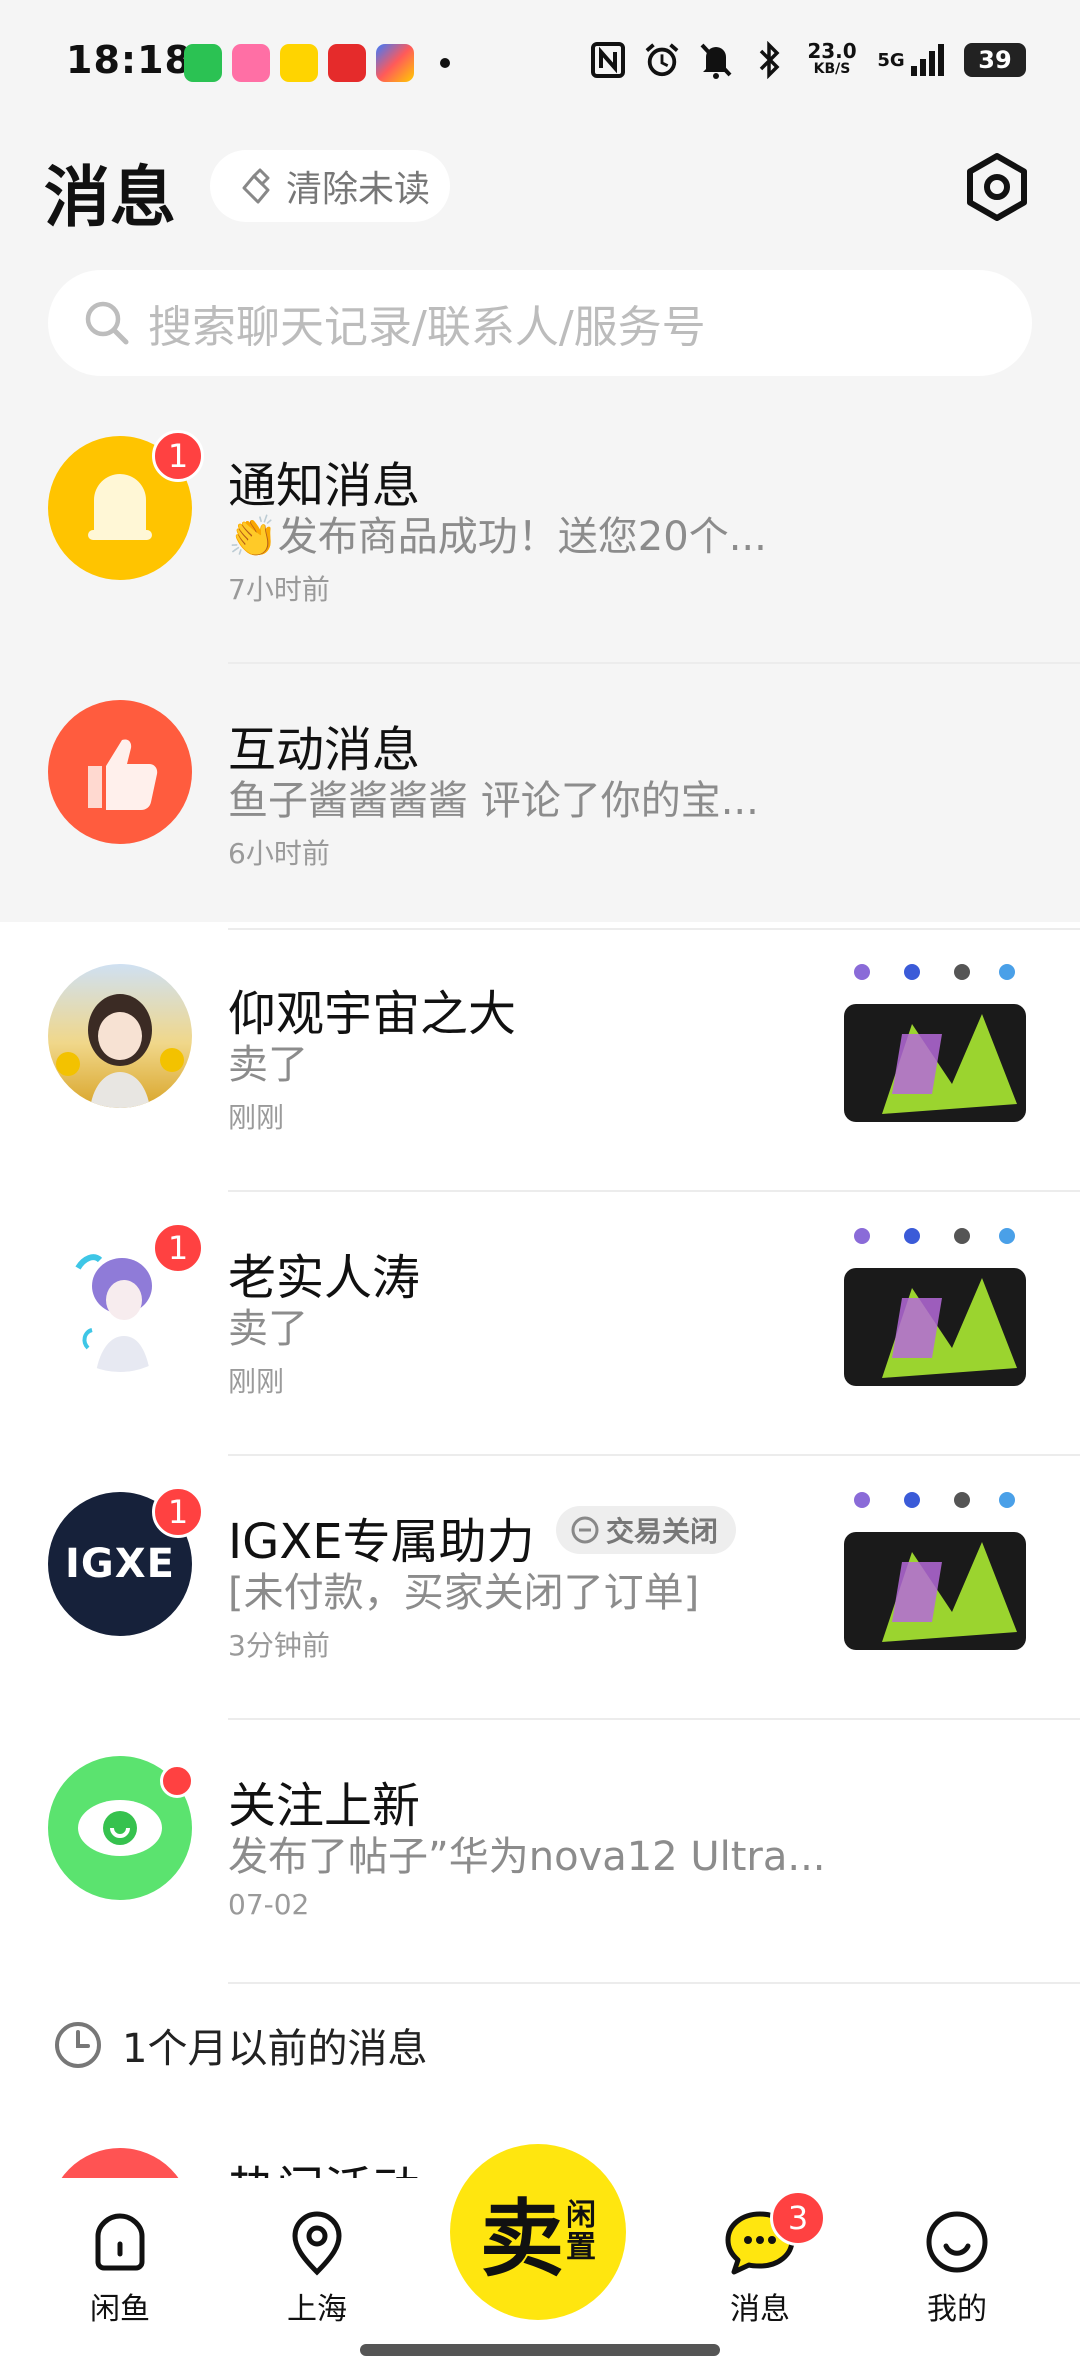  Describe the element at coordinates (279, 853) in the screenshot. I see `conversation-time: 6小时前` at that location.